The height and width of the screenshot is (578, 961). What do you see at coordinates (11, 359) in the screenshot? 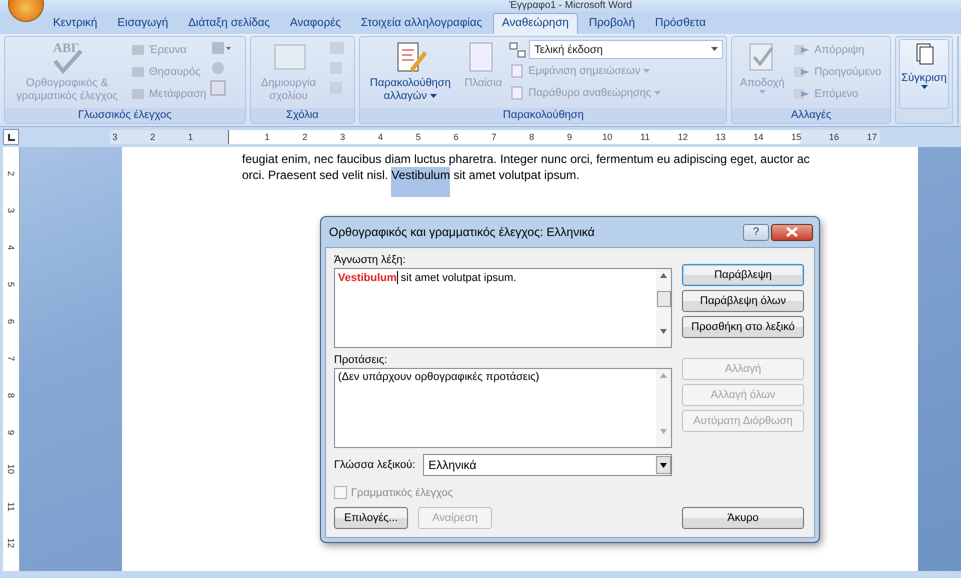
I see `vertical-ruler: 2 3 4 5 6 7 8 9 10 11 12` at bounding box center [11, 359].